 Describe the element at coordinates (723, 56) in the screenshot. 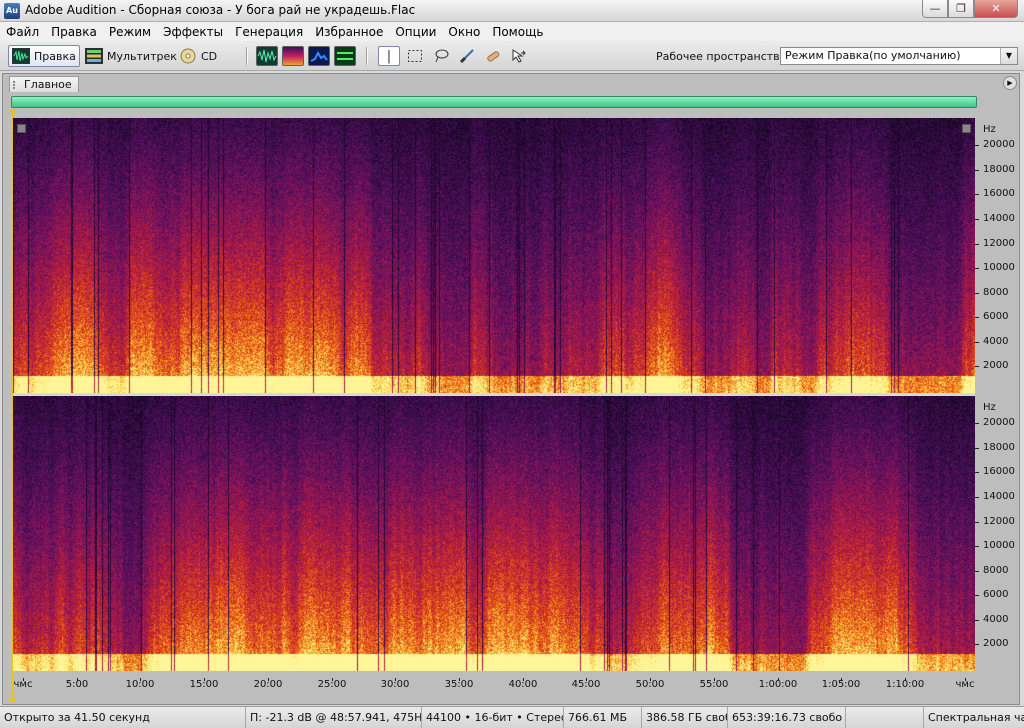

I see `workspace-label: Рабочее пространство:` at that location.